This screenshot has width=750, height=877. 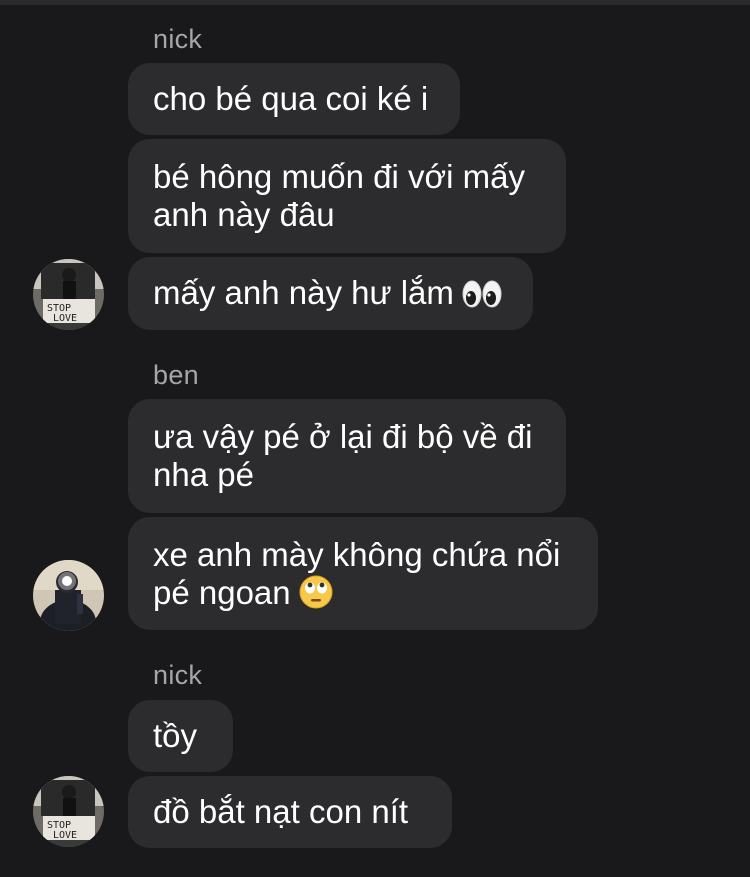 What do you see at coordinates (347, 196) in the screenshot?
I see `message-bubble: bé hông muốn đi với mấy anh này đâu` at bounding box center [347, 196].